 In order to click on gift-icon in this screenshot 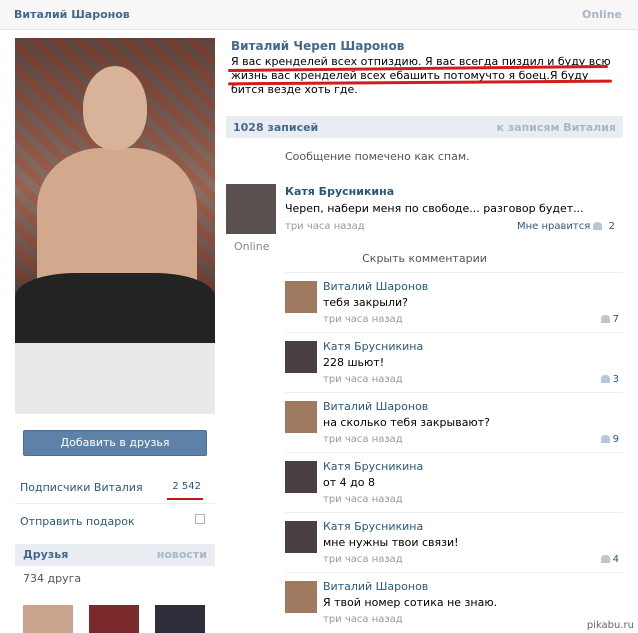, I will do `click(200, 519)`.